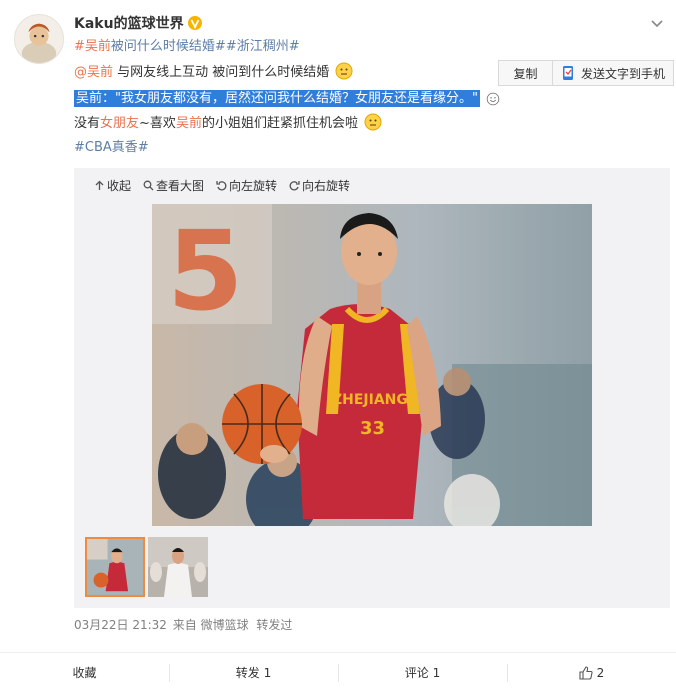 The height and width of the screenshot is (697, 676). I want to click on header-topics: #吴前被问什么时候结婚##浙江稠州#, so click(187, 47).